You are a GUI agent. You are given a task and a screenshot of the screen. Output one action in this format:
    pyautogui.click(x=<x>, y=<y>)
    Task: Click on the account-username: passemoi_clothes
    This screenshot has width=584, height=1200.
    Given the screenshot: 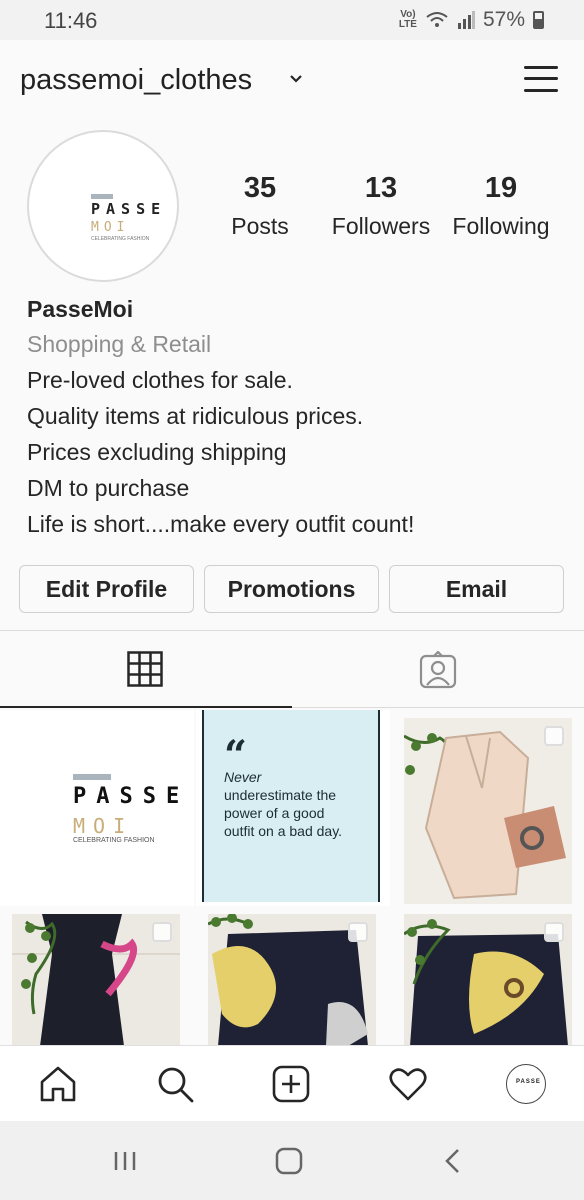 What is the action you would take?
    pyautogui.click(x=136, y=80)
    